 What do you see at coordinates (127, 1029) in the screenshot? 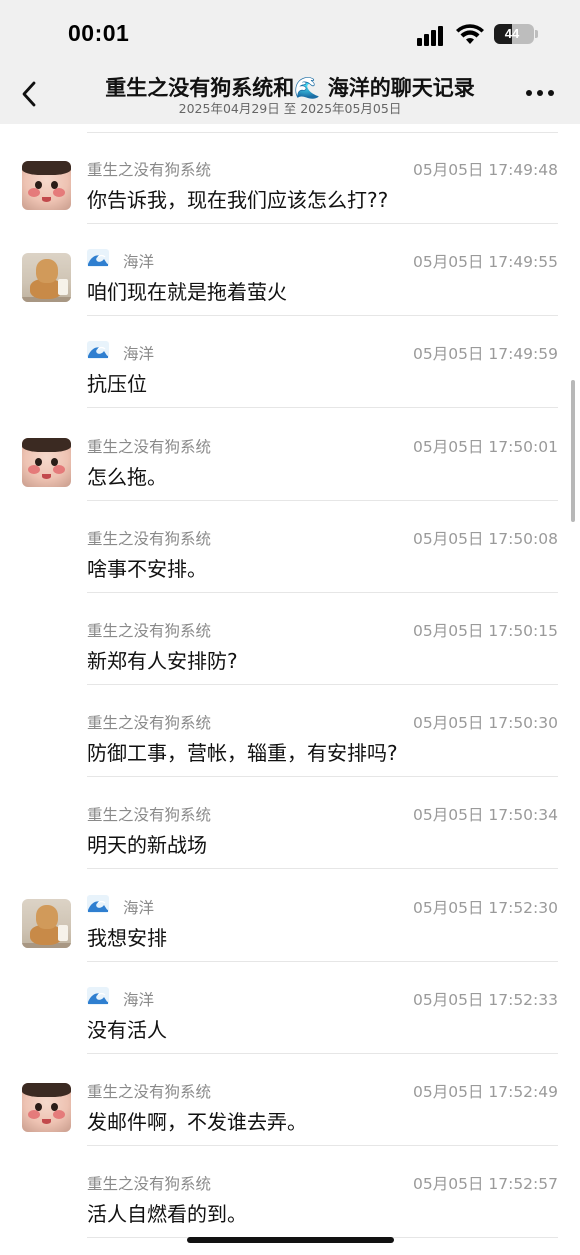
I see `message-text: 没有活人` at bounding box center [127, 1029].